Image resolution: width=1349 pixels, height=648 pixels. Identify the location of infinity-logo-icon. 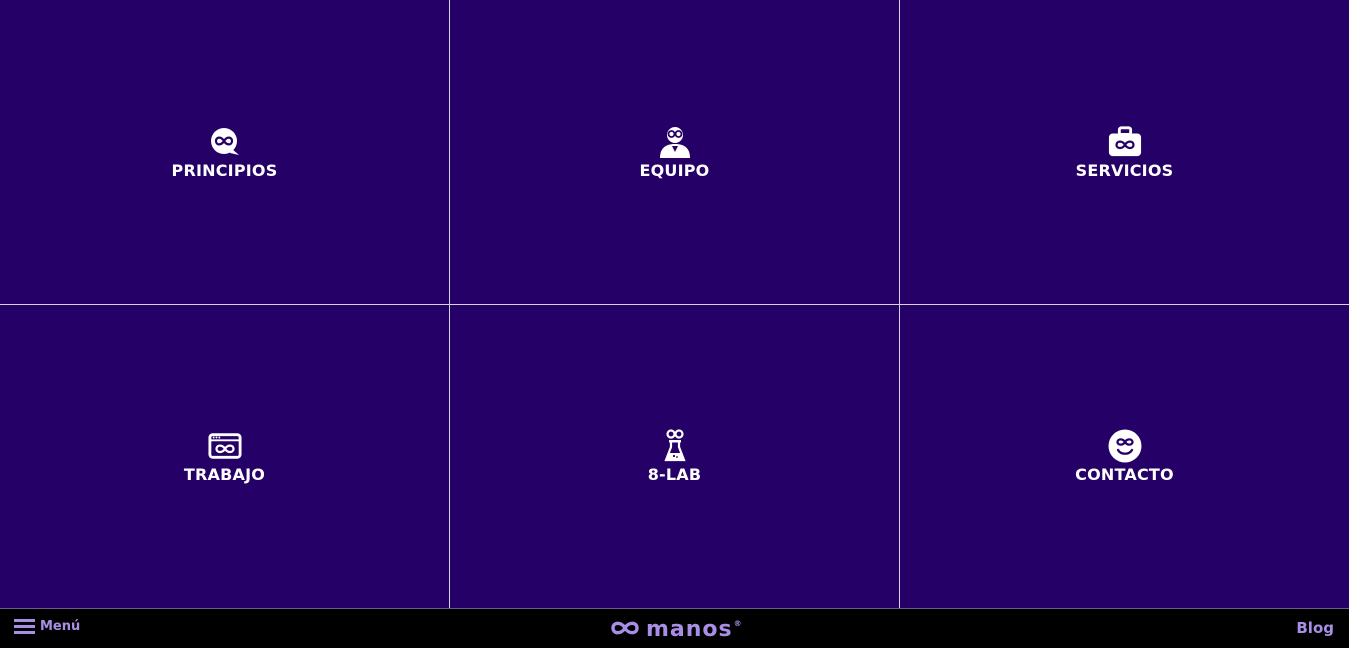
(628, 629).